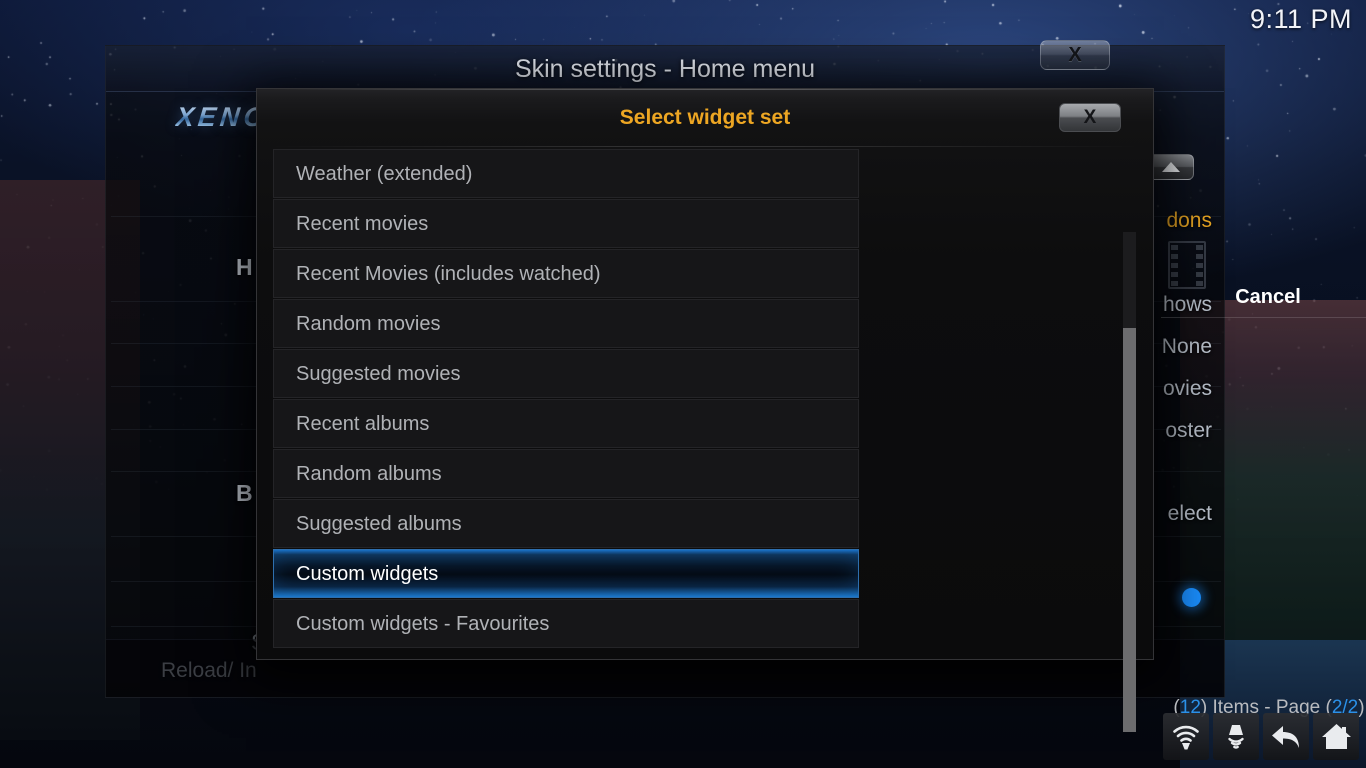  Describe the element at coordinates (566, 523) in the screenshot. I see `list-item: Suggested albums` at that location.